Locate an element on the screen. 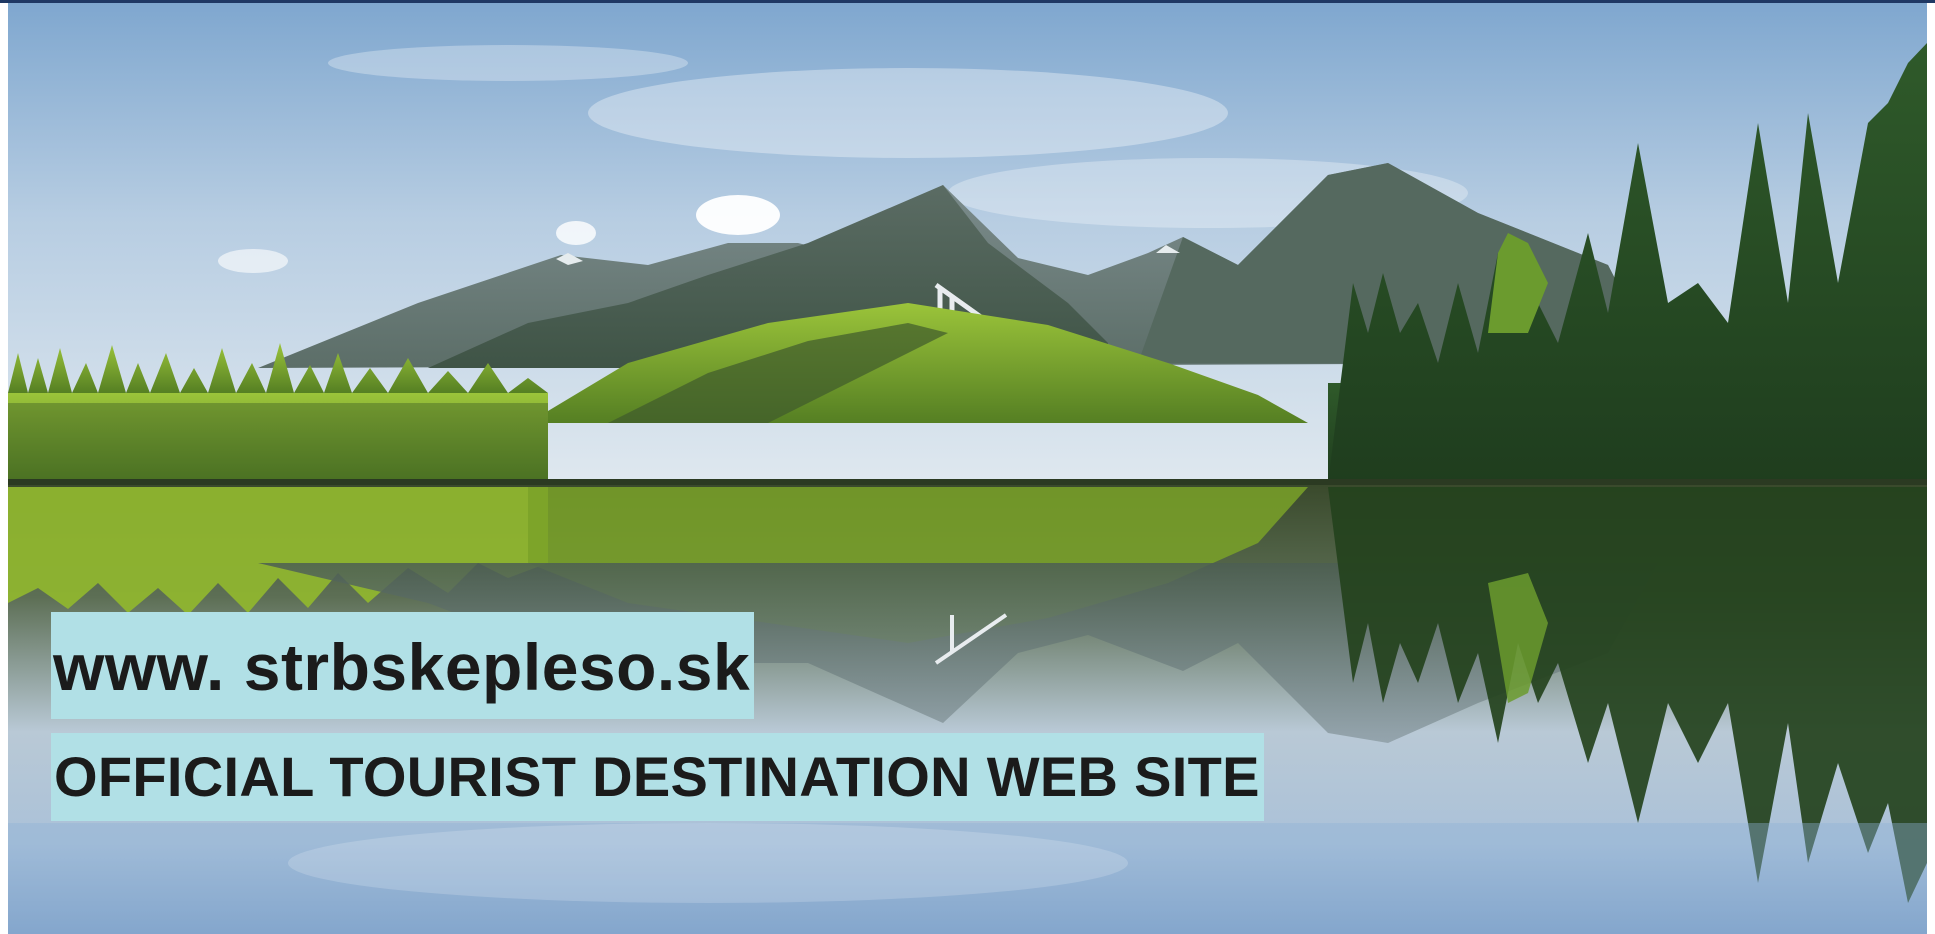 This screenshot has width=1935, height=934. website-caption: www. strbskepleso.sk is located at coordinates (403, 665).